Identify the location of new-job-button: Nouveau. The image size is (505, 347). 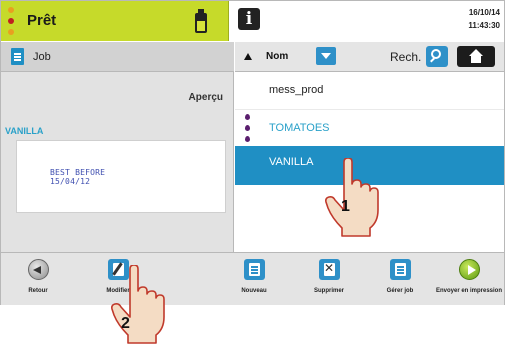
(254, 279).